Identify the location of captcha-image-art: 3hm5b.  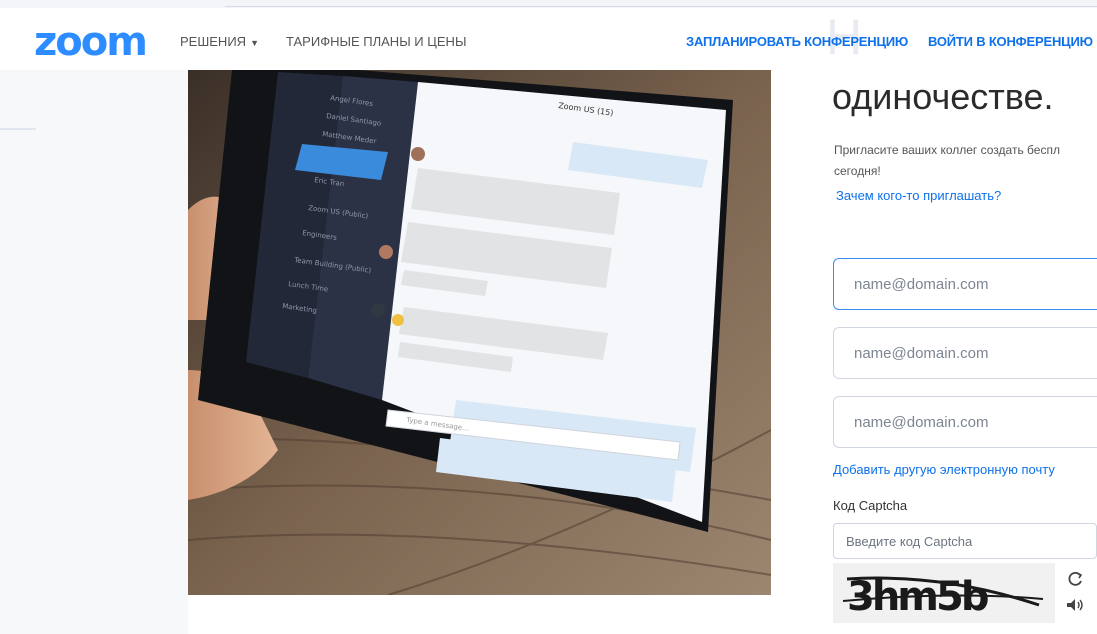
(943, 597).